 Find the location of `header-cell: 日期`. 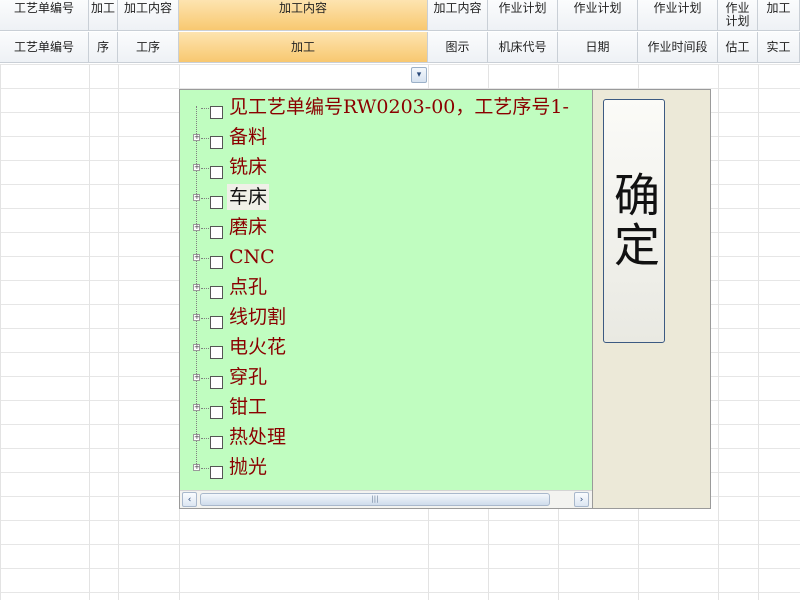

header-cell: 日期 is located at coordinates (598, 47).